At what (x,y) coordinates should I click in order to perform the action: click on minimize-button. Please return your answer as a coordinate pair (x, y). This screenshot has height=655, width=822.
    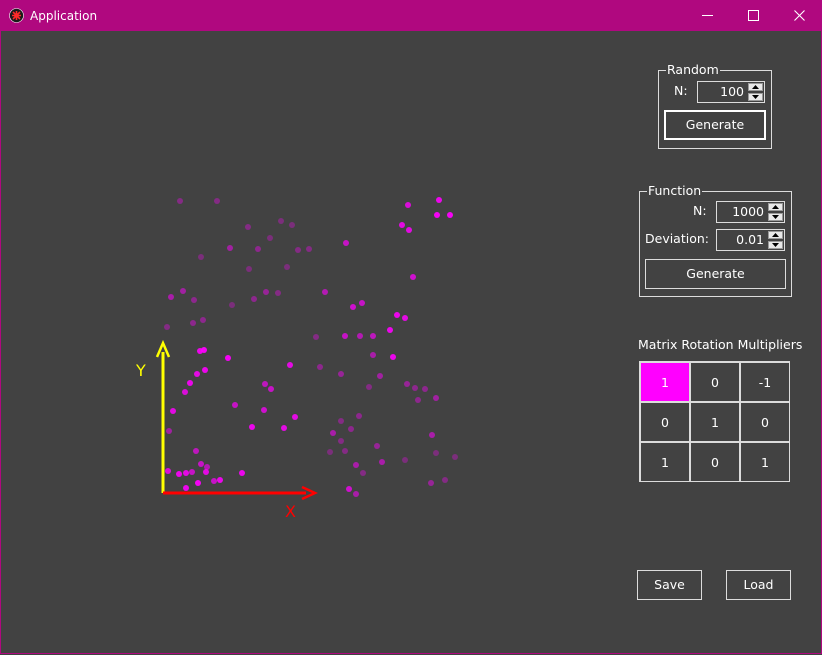
    Looking at the image, I should click on (707, 15).